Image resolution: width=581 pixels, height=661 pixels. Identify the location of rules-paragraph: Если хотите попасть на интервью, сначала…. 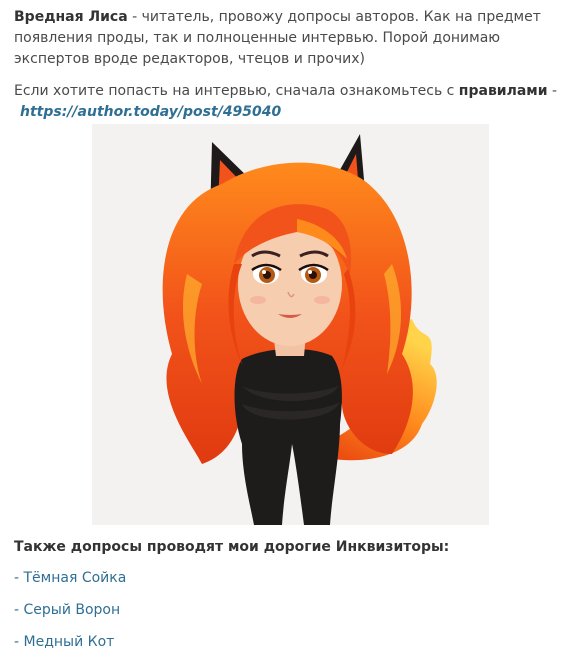
(294, 102).